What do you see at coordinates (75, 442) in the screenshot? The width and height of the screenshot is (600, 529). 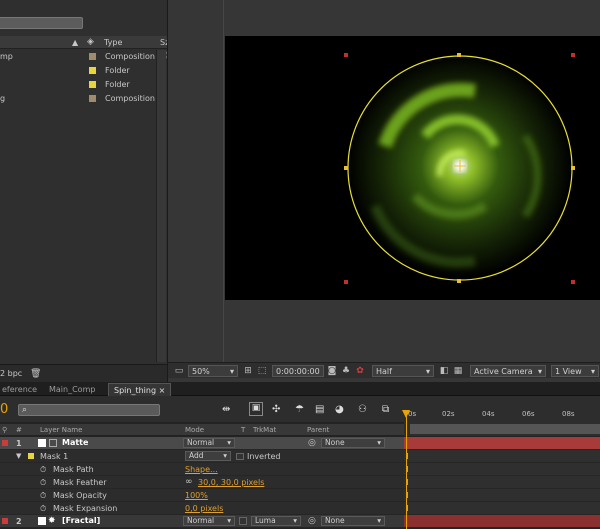 I see `layer-name: Matte` at bounding box center [75, 442].